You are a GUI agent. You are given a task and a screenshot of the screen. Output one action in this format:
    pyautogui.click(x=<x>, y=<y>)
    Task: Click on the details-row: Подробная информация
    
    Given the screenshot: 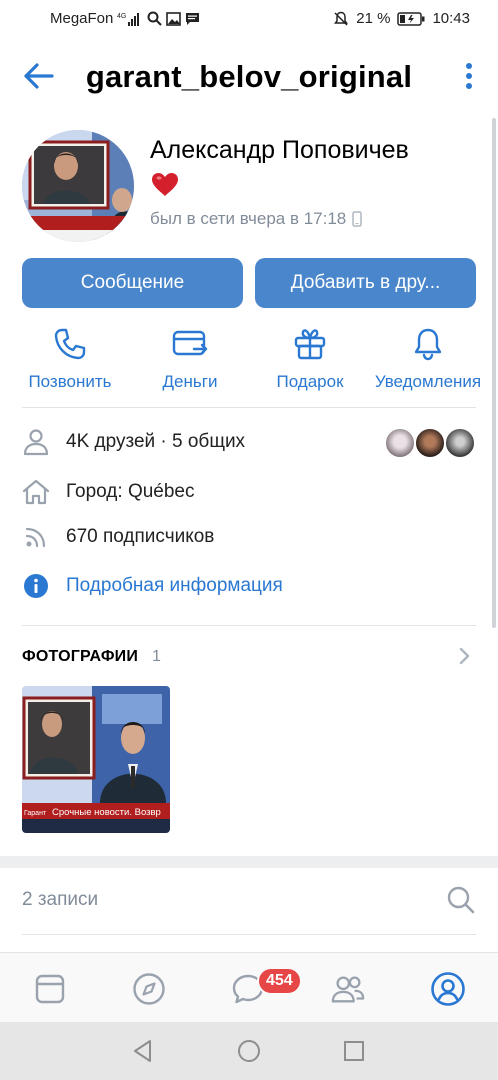 What is the action you would take?
    pyautogui.click(x=152, y=586)
    